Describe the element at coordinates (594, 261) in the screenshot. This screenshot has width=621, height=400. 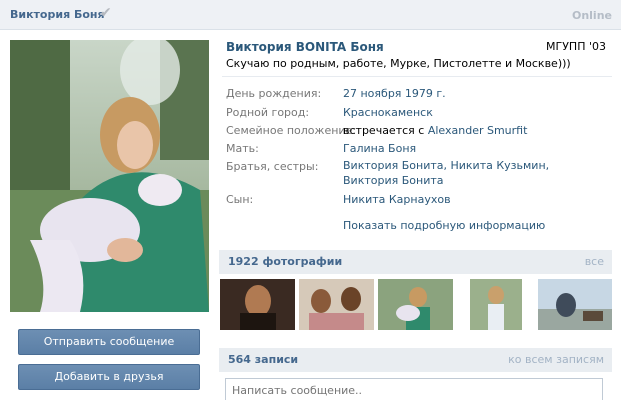
I see `photos-all-link: все` at that location.